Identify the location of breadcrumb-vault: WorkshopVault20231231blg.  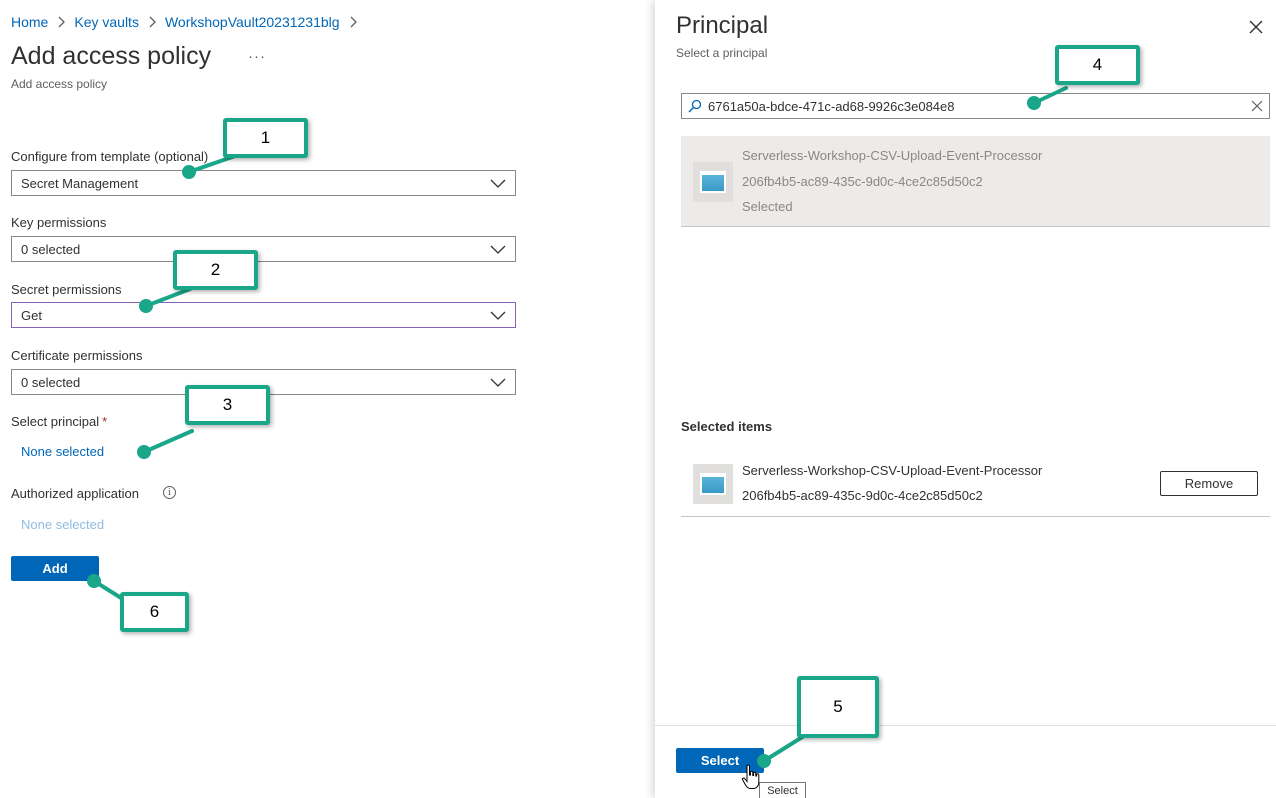
(252, 22).